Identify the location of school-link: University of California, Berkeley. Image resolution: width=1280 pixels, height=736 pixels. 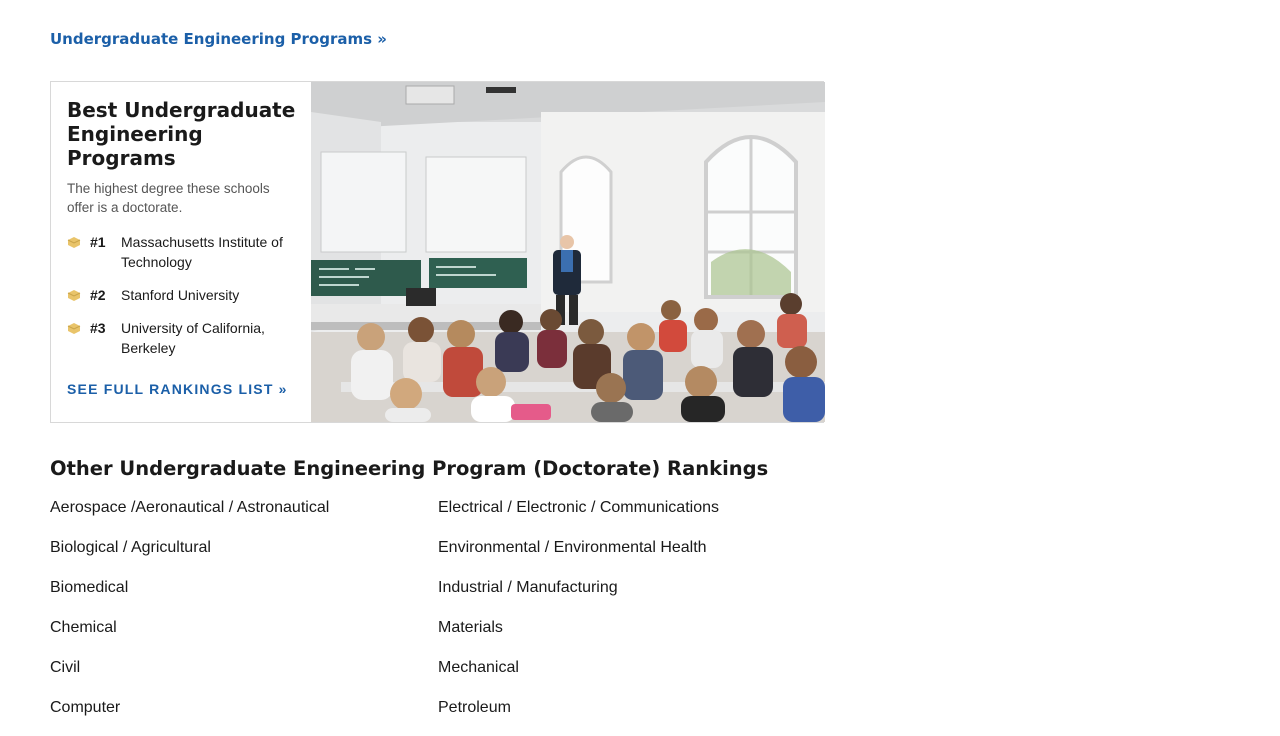
(211, 338).